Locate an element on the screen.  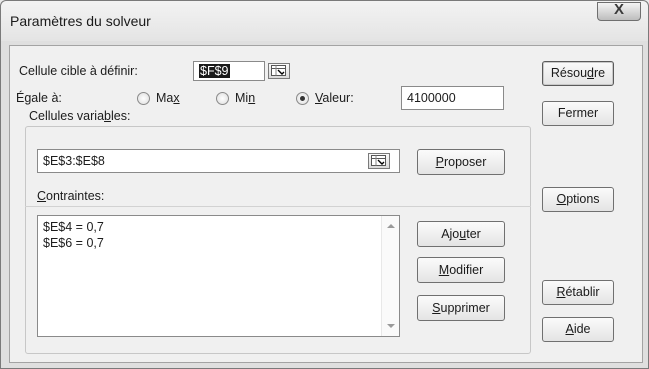
equal-to-label: Égale à: is located at coordinates (39, 98).